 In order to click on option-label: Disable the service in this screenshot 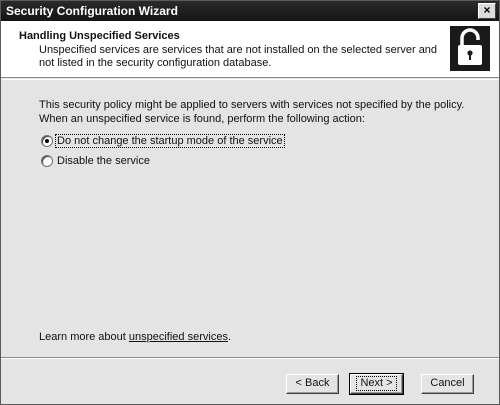, I will do `click(103, 161)`.